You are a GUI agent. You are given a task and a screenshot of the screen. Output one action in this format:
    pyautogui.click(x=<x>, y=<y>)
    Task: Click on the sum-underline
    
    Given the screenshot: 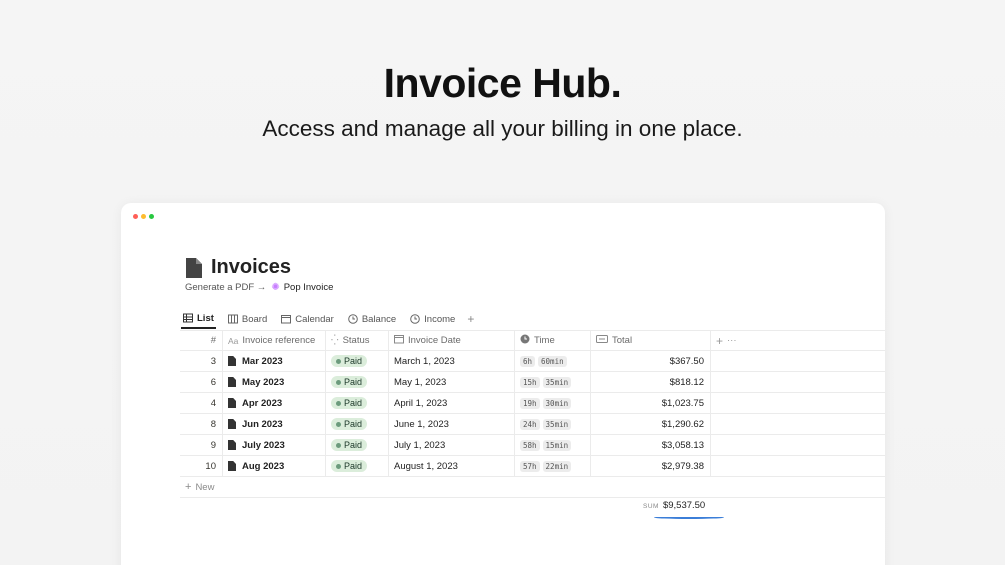 What is the action you would take?
    pyautogui.click(x=689, y=517)
    